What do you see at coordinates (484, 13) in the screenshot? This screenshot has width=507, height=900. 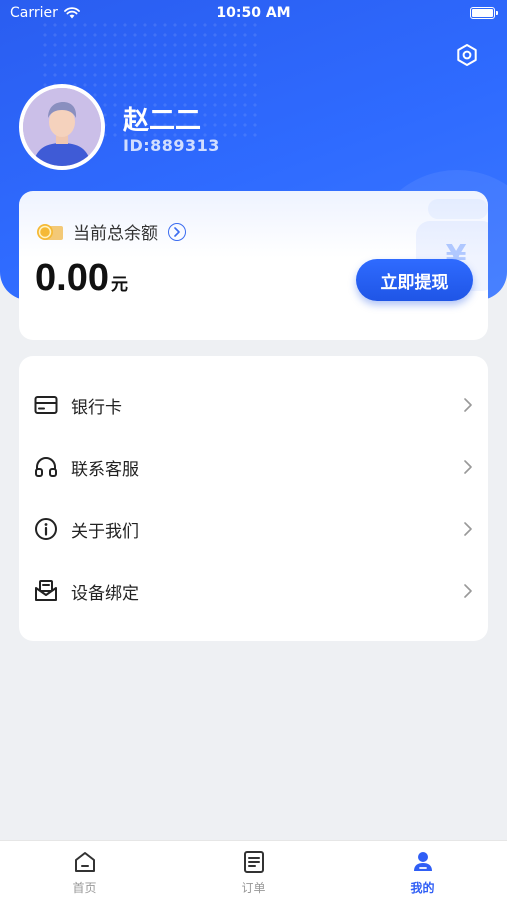 I see `battery-icon` at bounding box center [484, 13].